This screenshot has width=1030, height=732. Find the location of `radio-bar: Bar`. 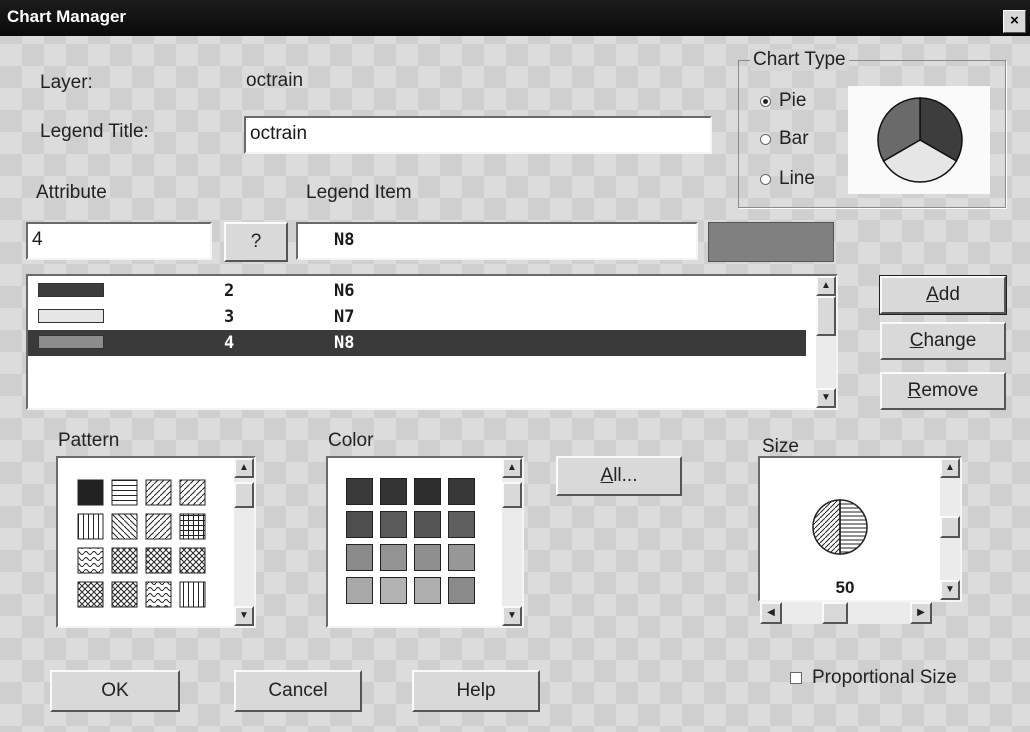

radio-bar: Bar is located at coordinates (784, 139).